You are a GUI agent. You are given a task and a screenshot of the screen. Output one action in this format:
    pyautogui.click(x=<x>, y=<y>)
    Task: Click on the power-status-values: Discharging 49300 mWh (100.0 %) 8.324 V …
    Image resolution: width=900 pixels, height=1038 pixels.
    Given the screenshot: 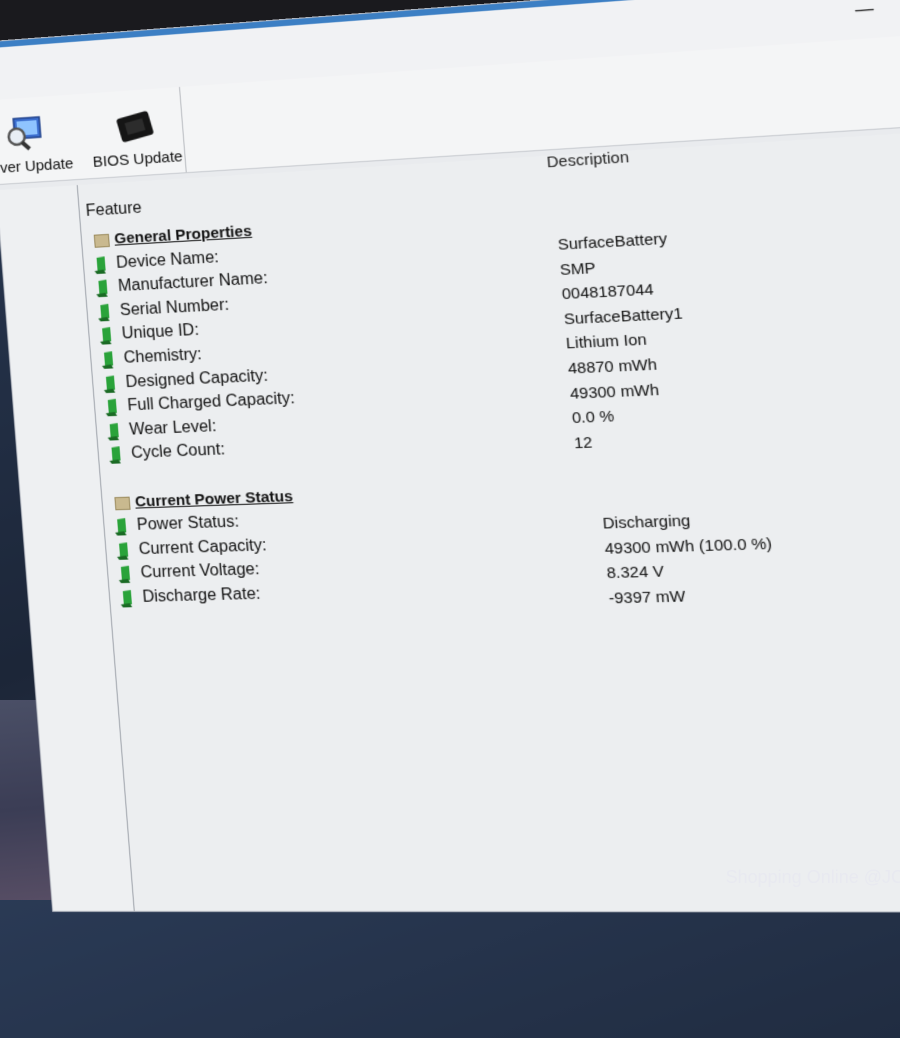 What is the action you would take?
    pyautogui.click(x=751, y=555)
    